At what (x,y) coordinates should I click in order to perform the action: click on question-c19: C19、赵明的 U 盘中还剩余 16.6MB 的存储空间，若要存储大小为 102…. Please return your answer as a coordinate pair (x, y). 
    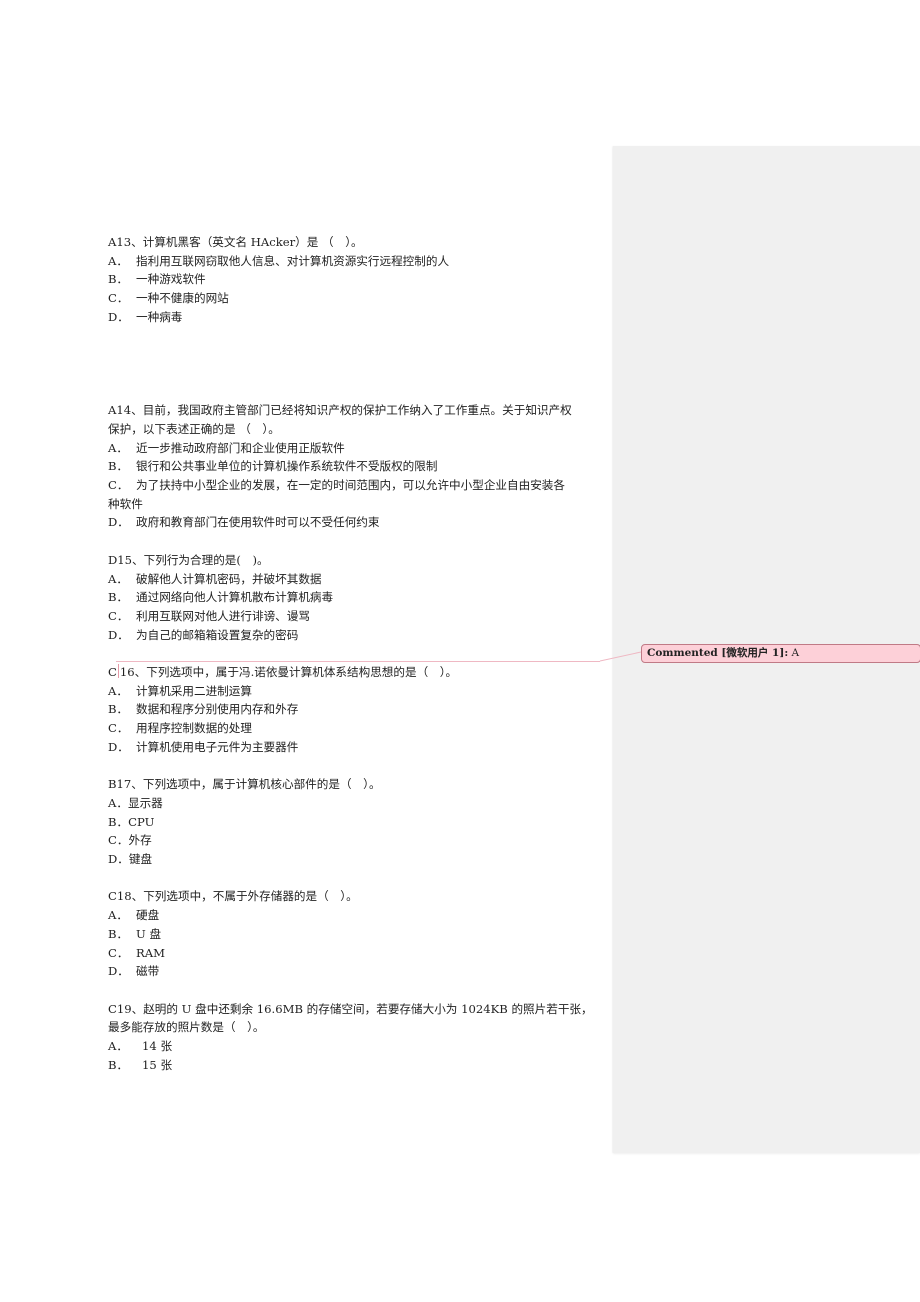
    Looking at the image, I should click on (358, 1037).